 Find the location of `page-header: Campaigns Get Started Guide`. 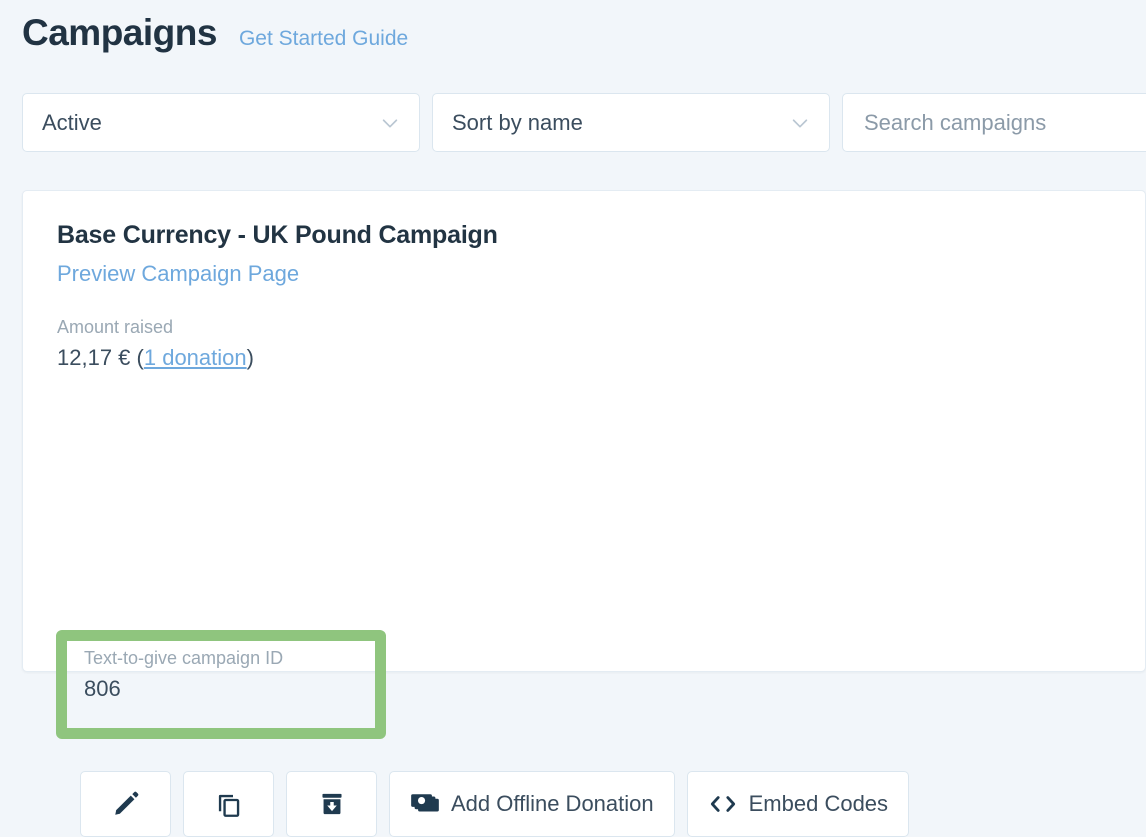

page-header: Campaigns Get Started Guide is located at coordinates (215, 32).